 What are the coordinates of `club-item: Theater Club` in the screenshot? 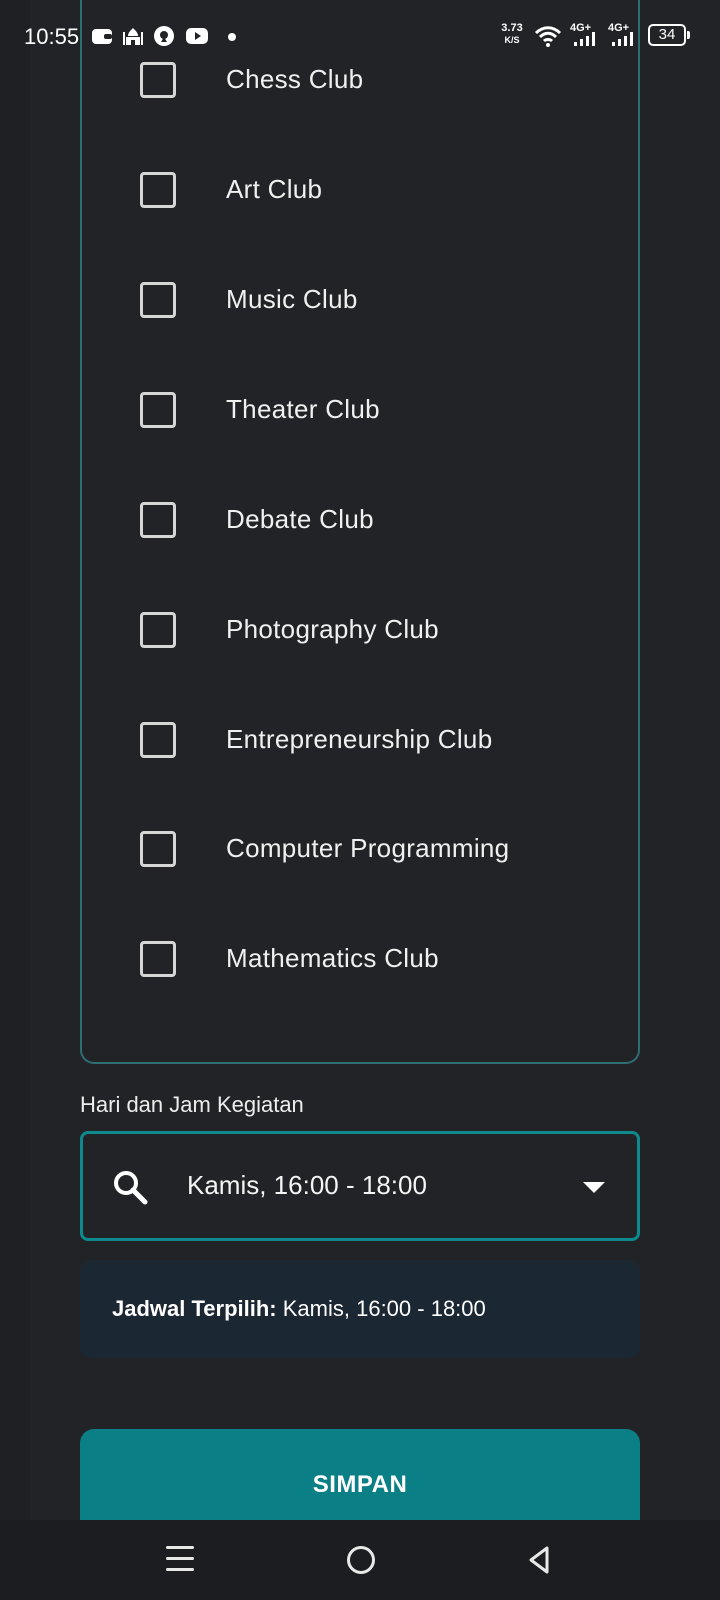 It's located at (378, 414).